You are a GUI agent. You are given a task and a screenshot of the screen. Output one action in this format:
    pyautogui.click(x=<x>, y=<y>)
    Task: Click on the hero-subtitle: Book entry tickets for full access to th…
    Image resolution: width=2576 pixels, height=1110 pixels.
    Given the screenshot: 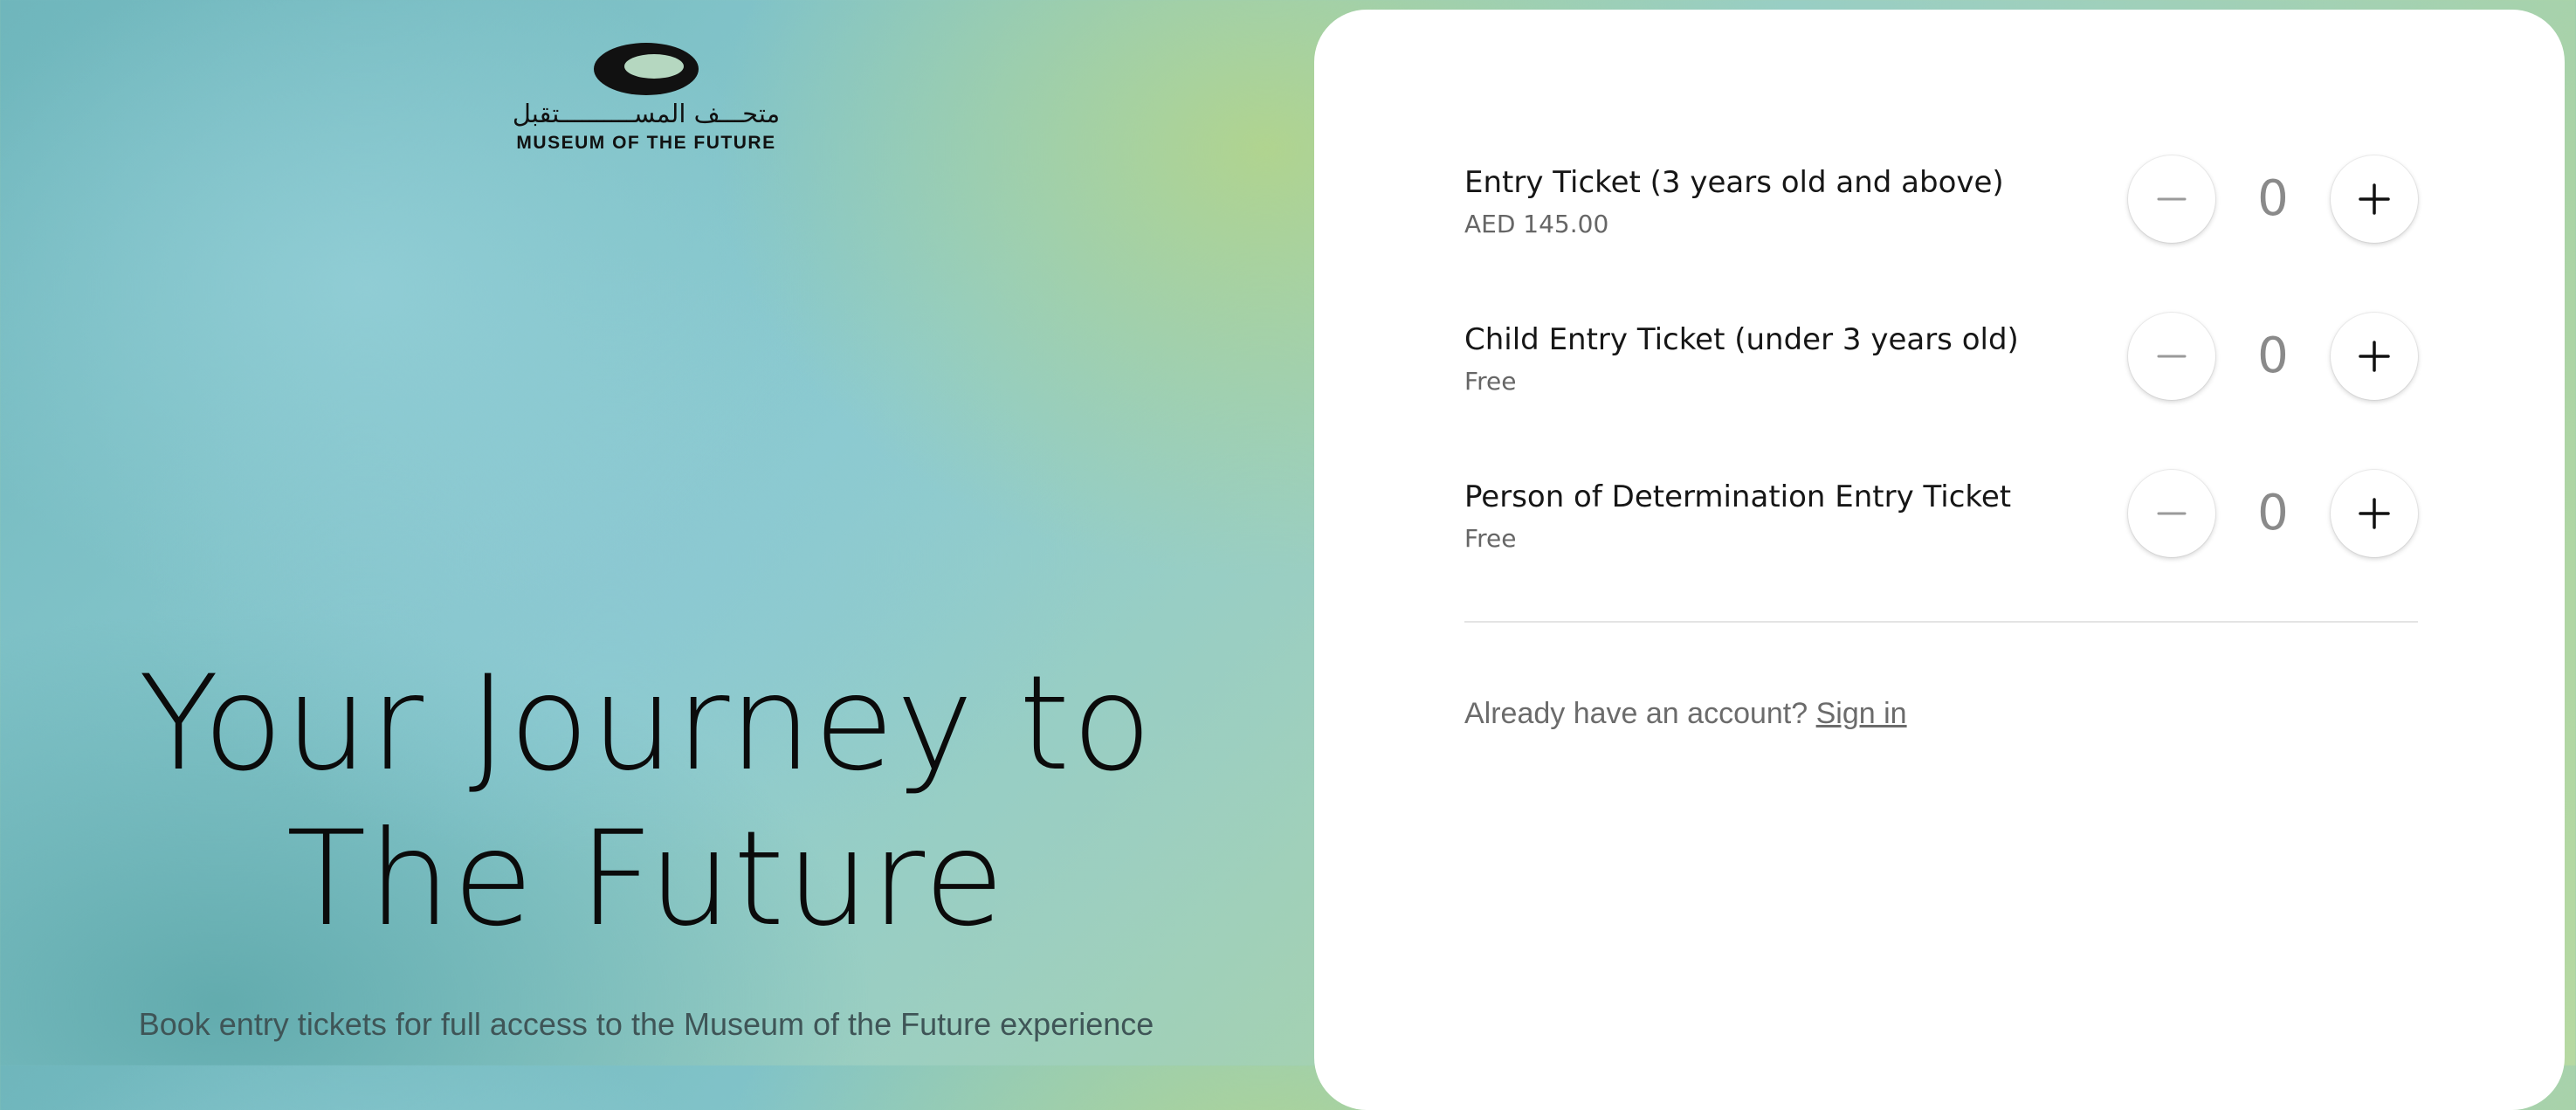 What is the action you would take?
    pyautogui.click(x=646, y=1024)
    